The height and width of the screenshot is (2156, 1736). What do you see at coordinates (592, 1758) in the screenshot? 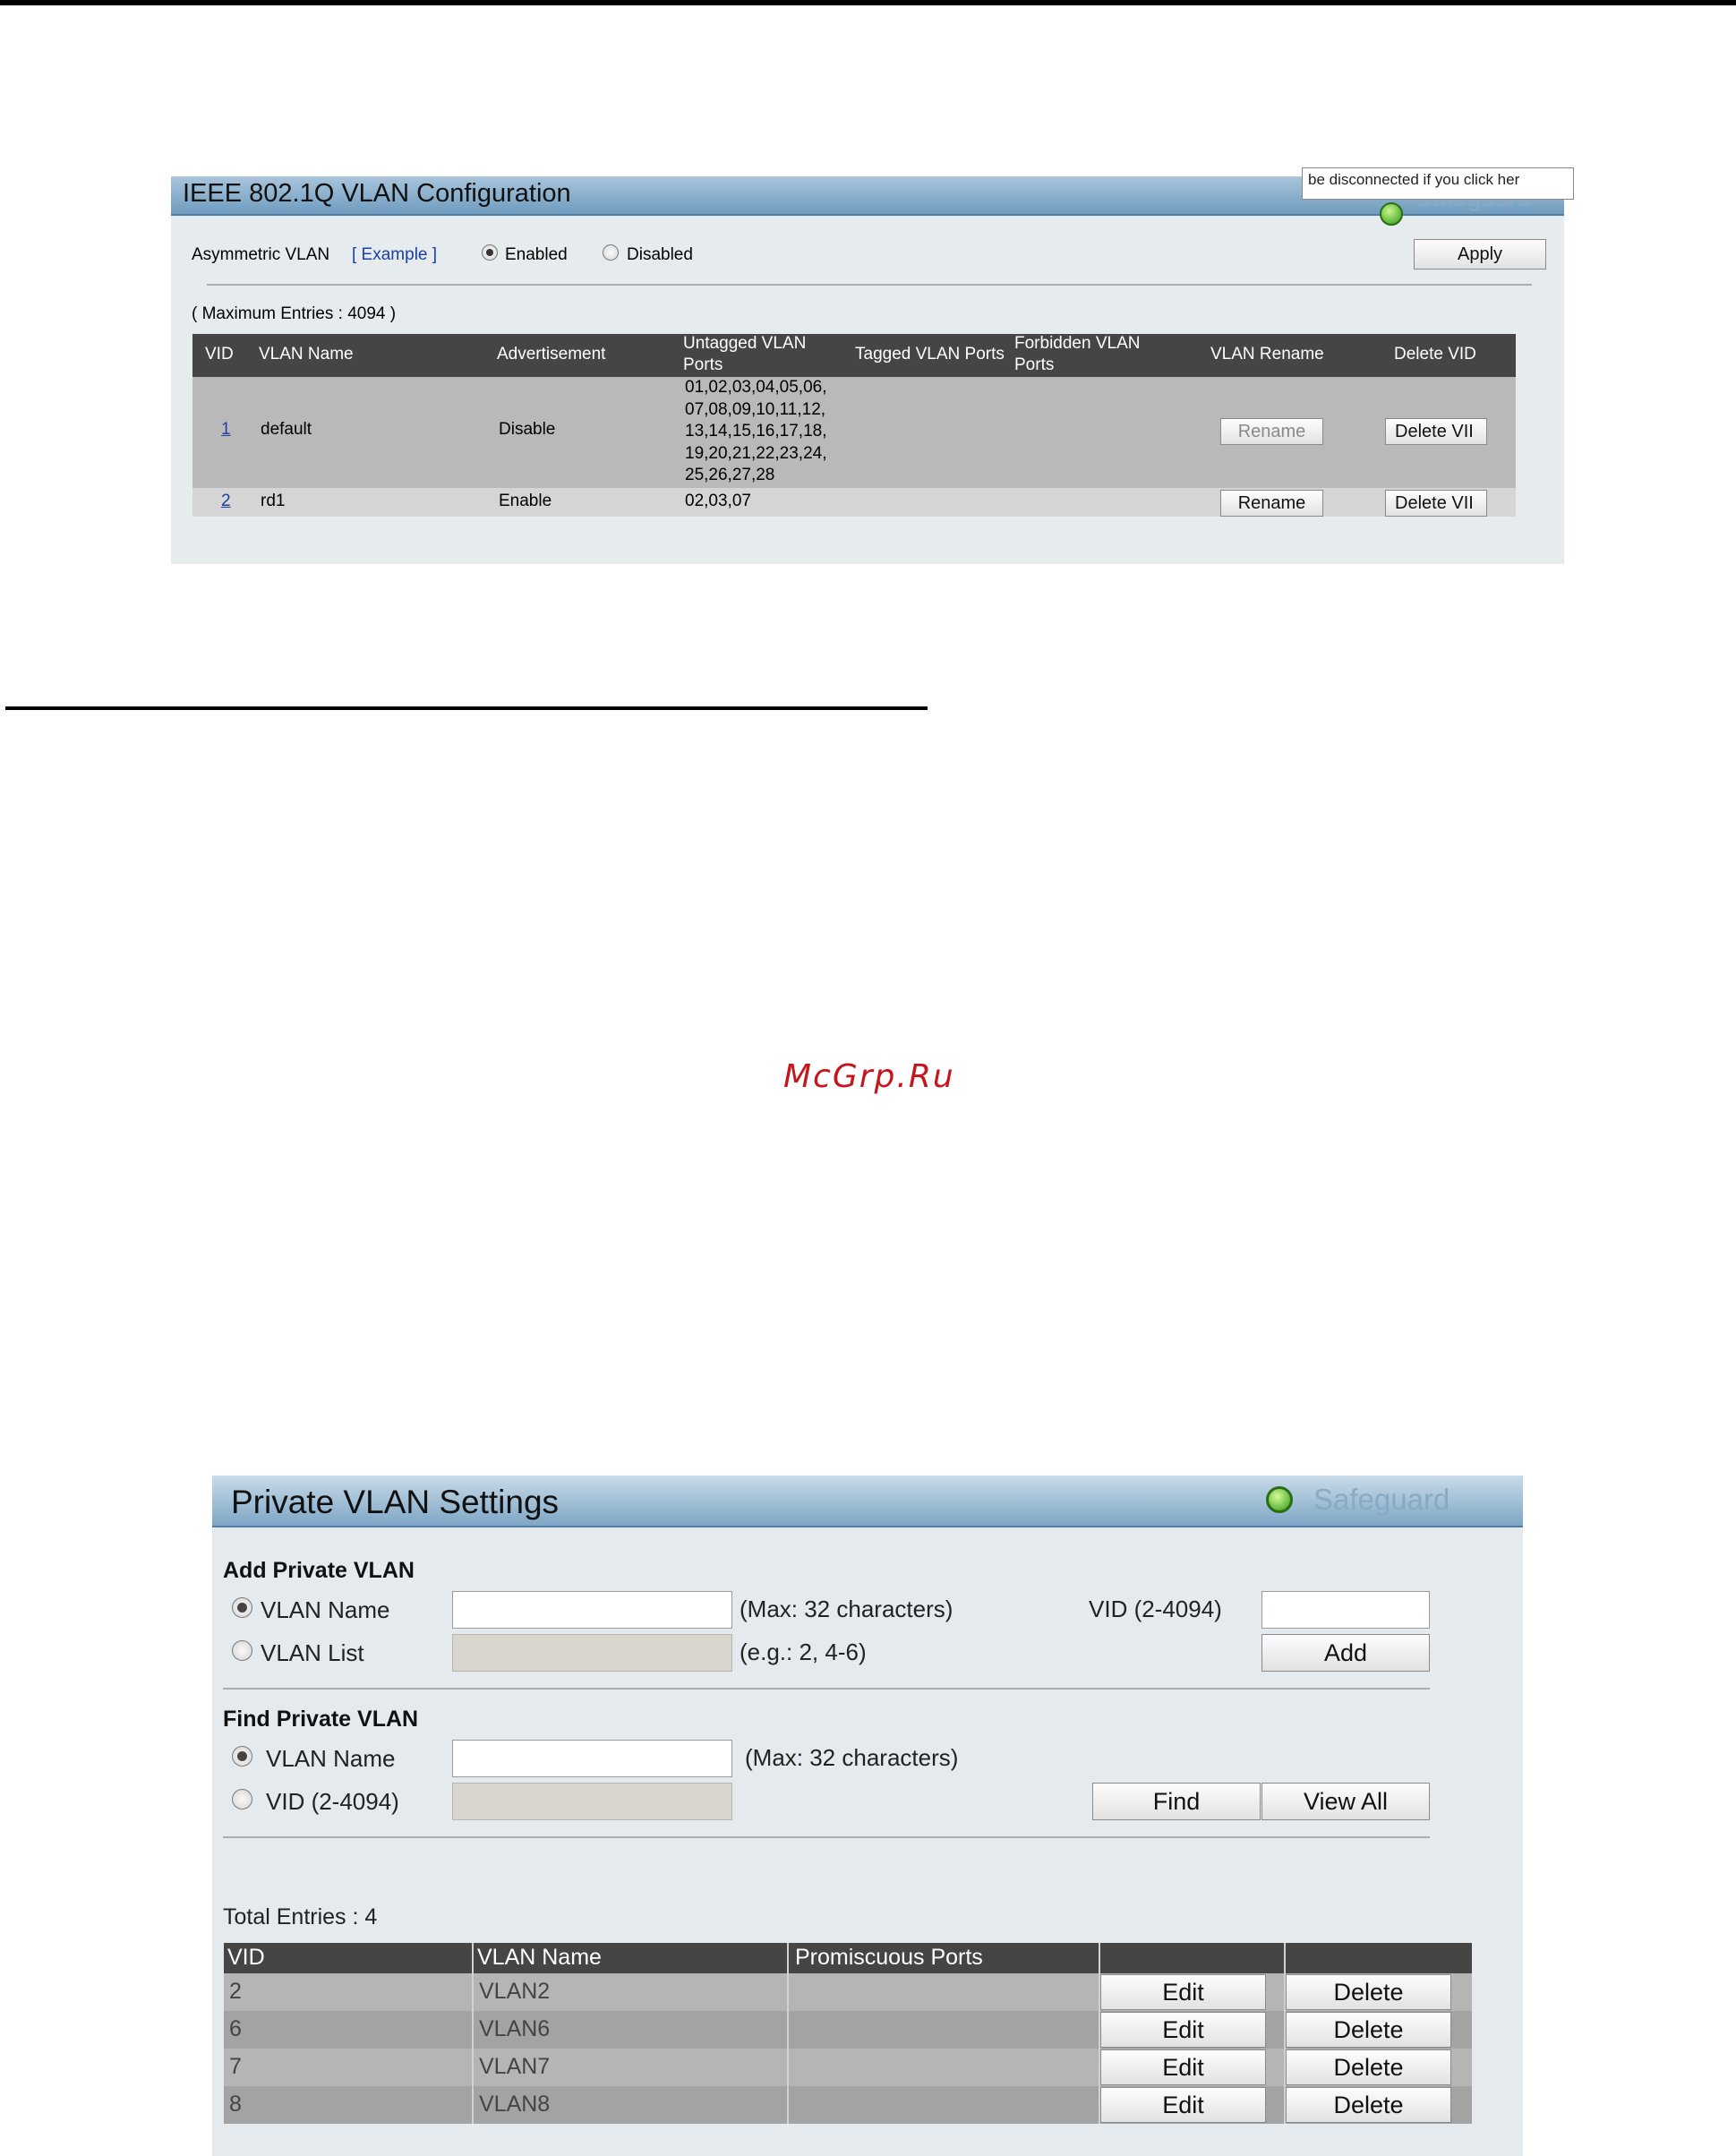
I see `find-vlan-name-input` at bounding box center [592, 1758].